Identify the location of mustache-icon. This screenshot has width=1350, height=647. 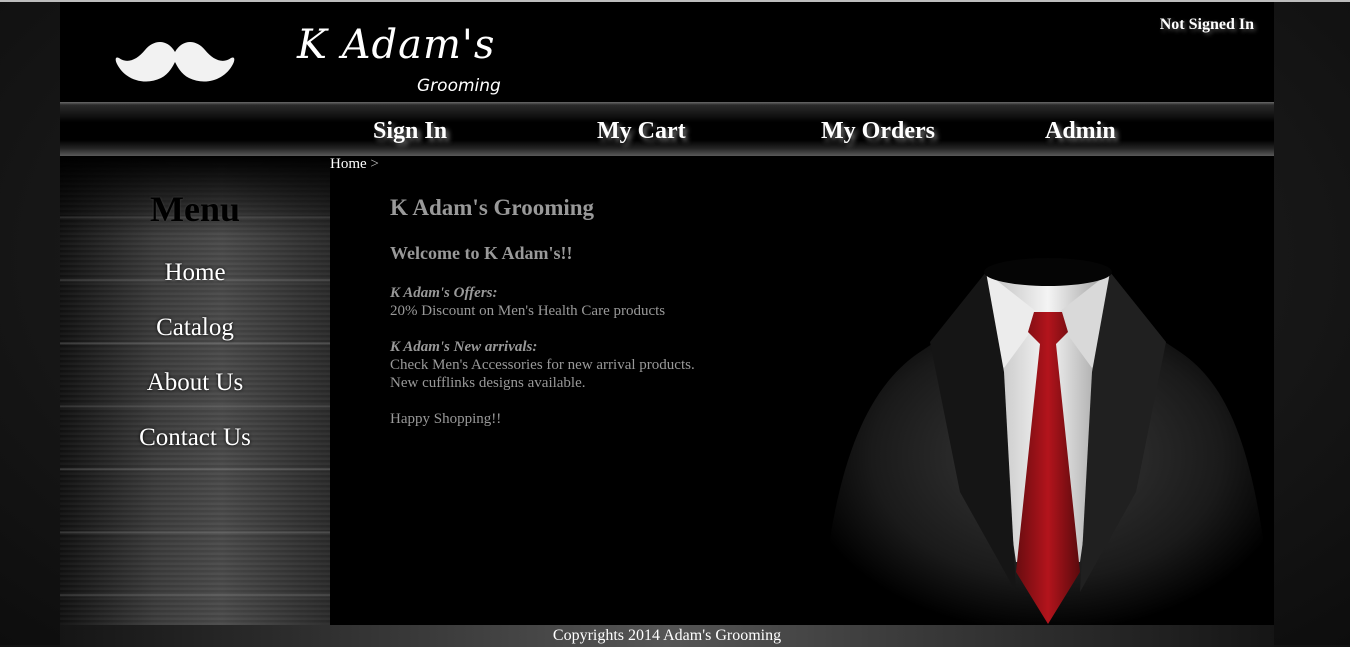
(175, 62).